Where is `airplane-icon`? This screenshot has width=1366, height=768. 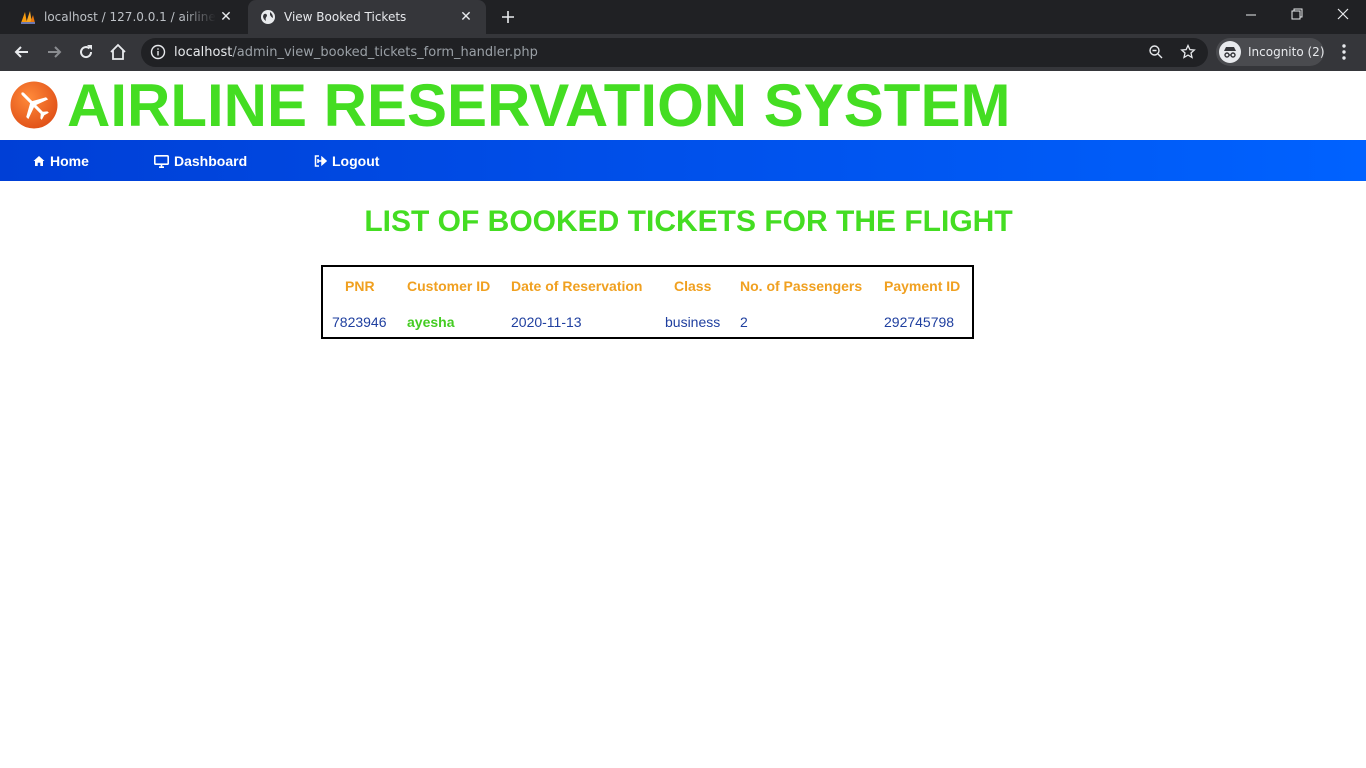 airplane-icon is located at coordinates (34, 105).